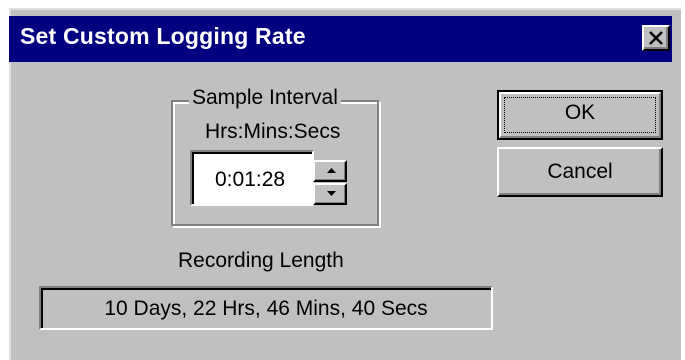 This screenshot has width=685, height=360. Describe the element at coordinates (265, 98) in the screenshot. I see `sample-interval-label: Sample Interval` at that location.